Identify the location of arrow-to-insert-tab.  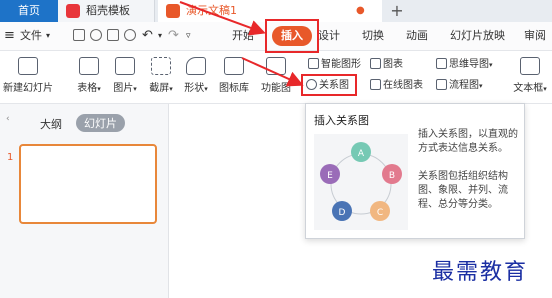
(222, 18).